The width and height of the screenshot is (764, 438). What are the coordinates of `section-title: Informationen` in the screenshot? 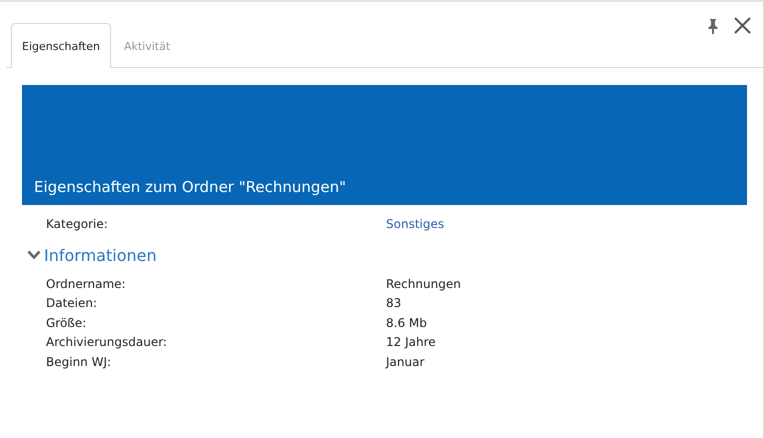 It's located at (100, 255).